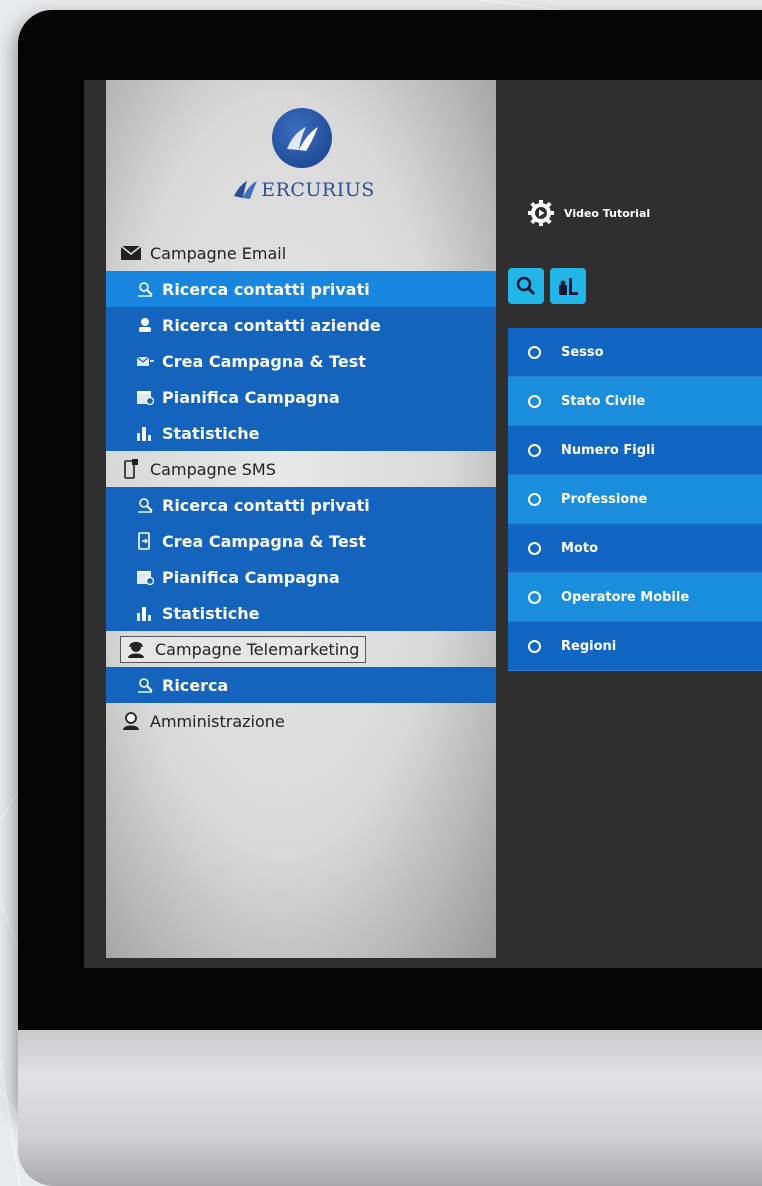 The height and width of the screenshot is (1186, 762). I want to click on filter-label: Numero Figli, so click(608, 450).